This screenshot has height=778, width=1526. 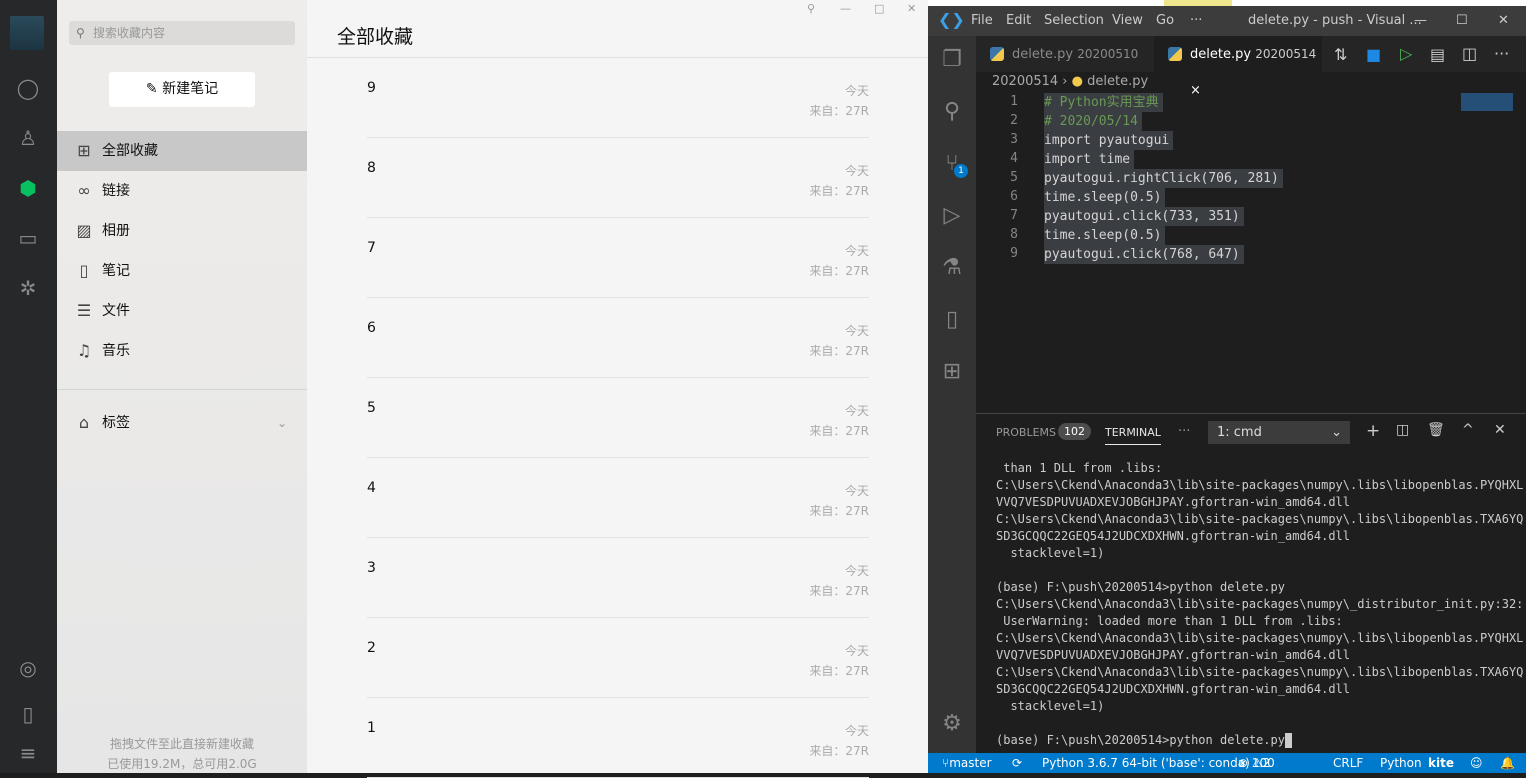 I want to click on pin-icon: ⚲, so click(x=811, y=8).